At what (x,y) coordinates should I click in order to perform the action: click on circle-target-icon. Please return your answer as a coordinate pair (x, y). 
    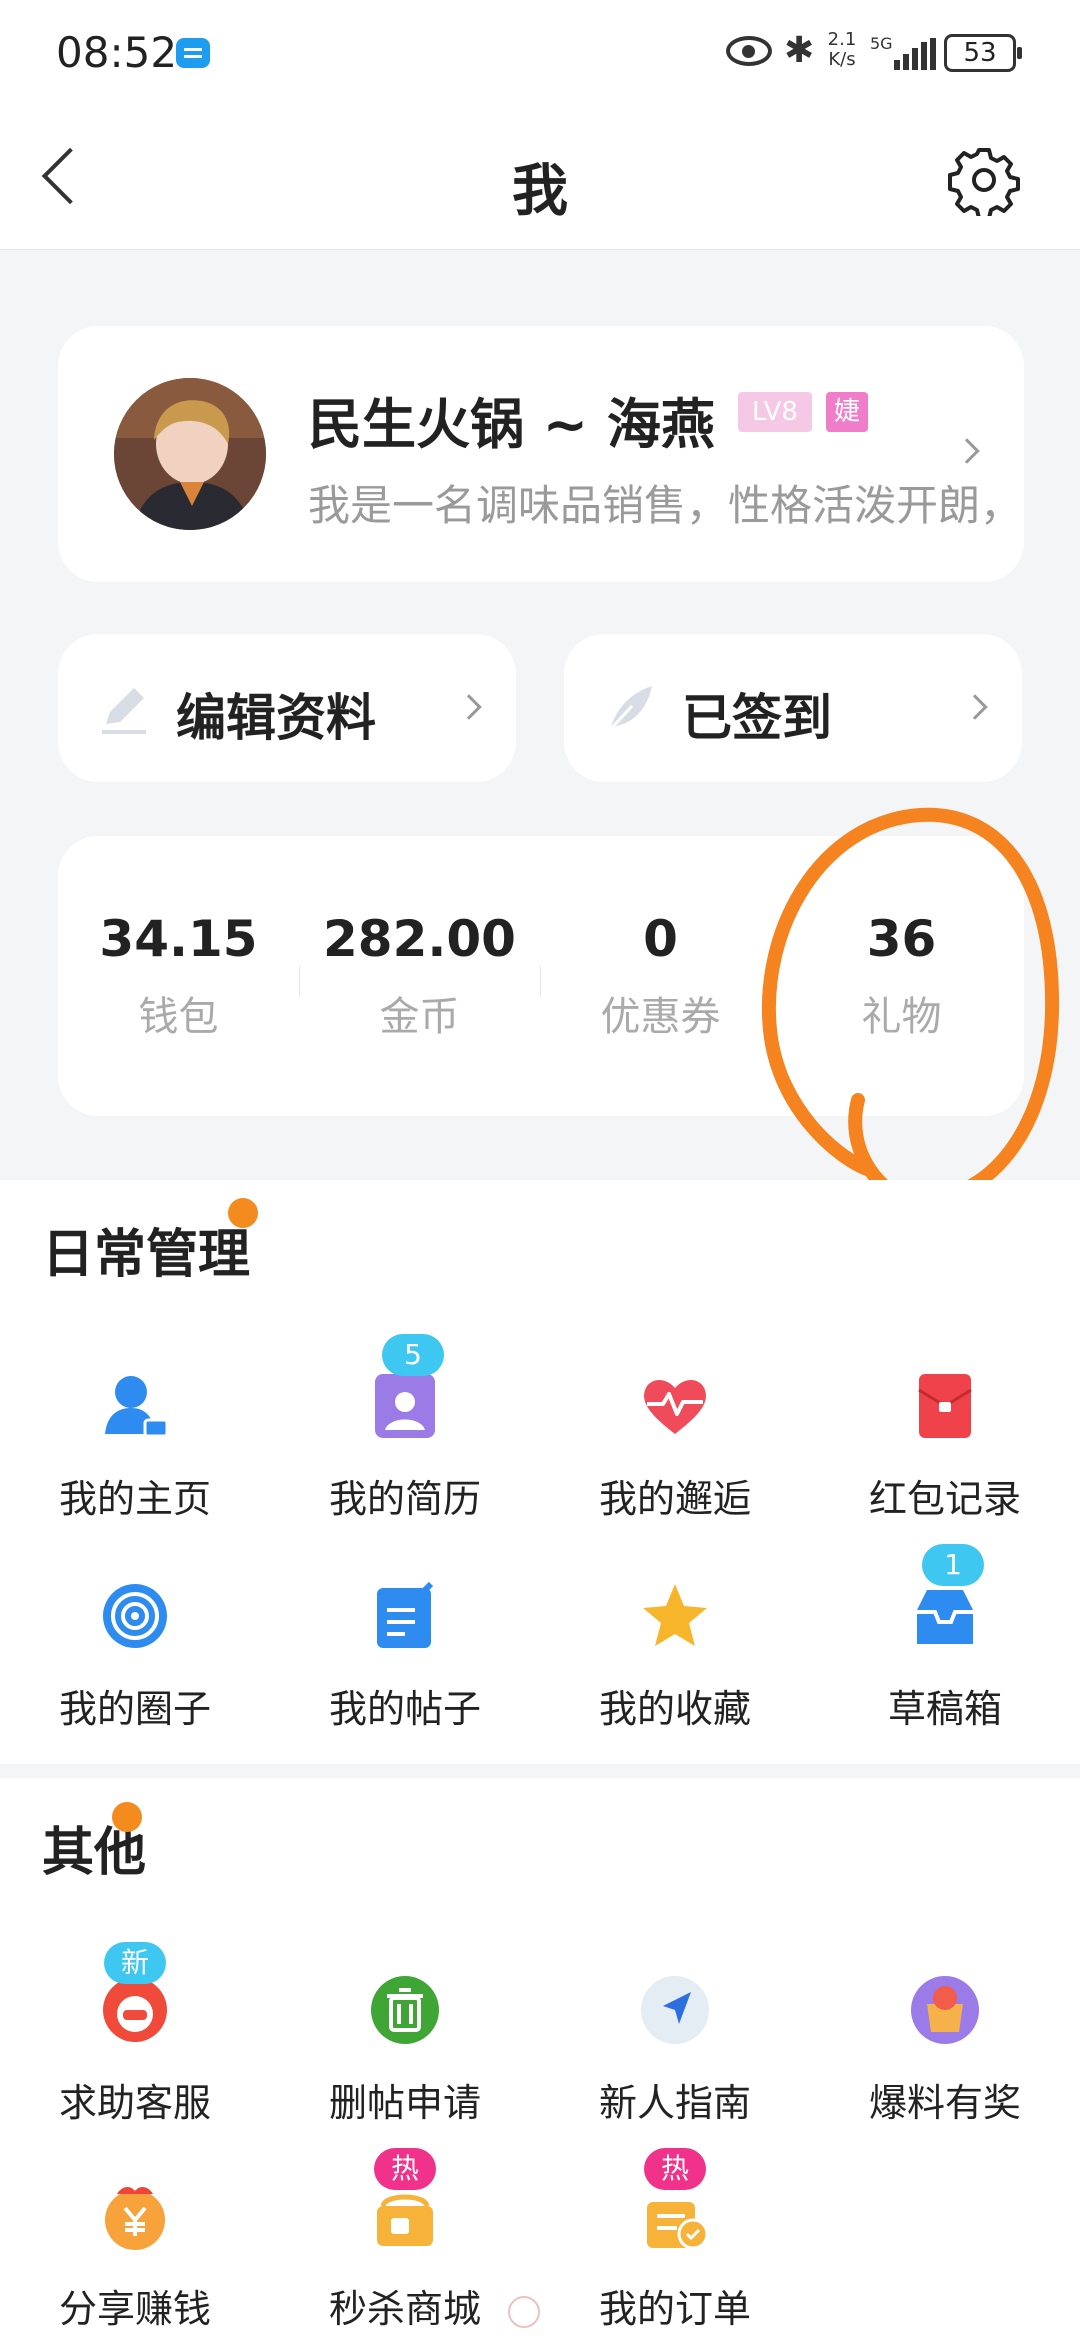
    Looking at the image, I should click on (135, 1616).